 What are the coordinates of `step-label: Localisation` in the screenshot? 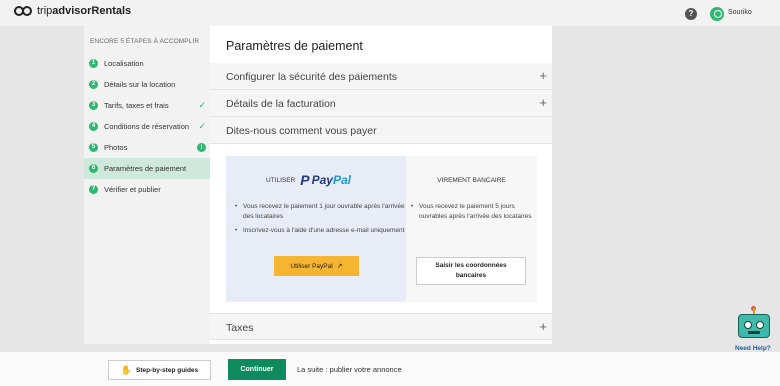 It's located at (124, 63).